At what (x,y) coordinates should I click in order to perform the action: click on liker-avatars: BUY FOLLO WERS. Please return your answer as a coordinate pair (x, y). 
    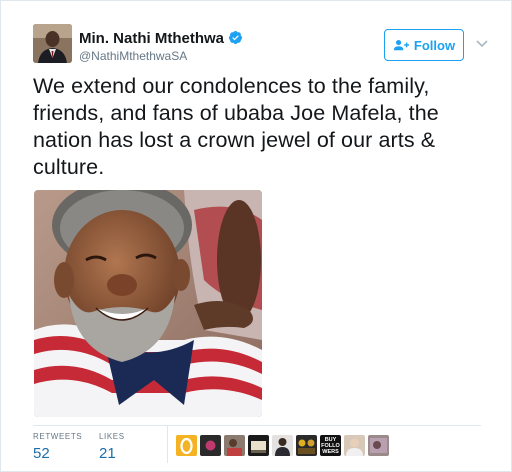
    Looking at the image, I should click on (282, 445).